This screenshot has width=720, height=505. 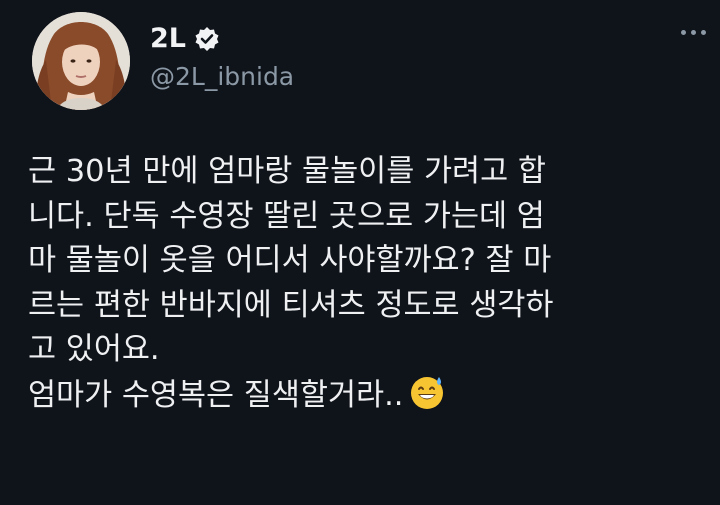 I want to click on tweet-text-line: 니다. 단독 수영장 딸린 곳으로 가는데 엄, so click(x=286, y=216).